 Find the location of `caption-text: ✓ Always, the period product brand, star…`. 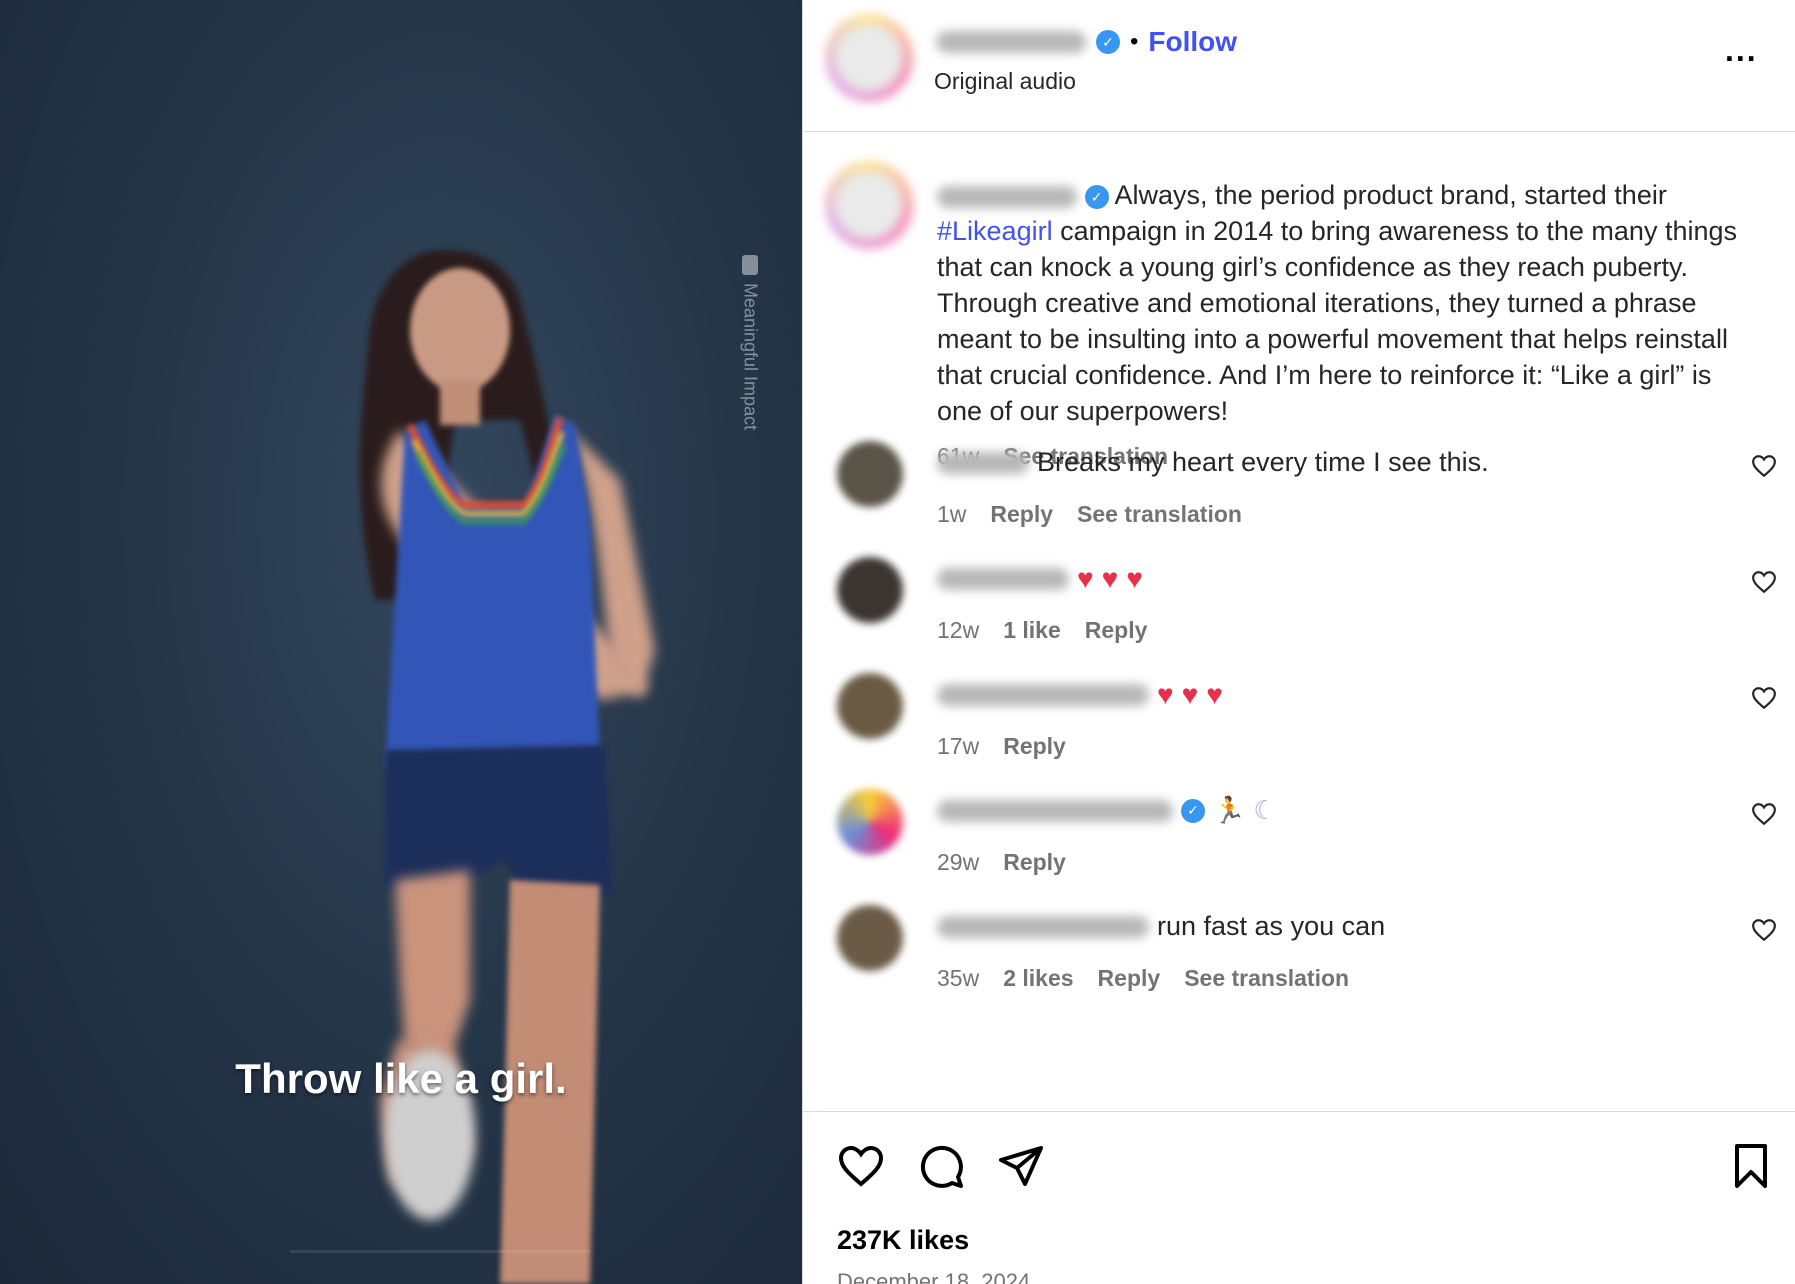

caption-text: ✓ Always, the period product brand, star… is located at coordinates (1337, 303).